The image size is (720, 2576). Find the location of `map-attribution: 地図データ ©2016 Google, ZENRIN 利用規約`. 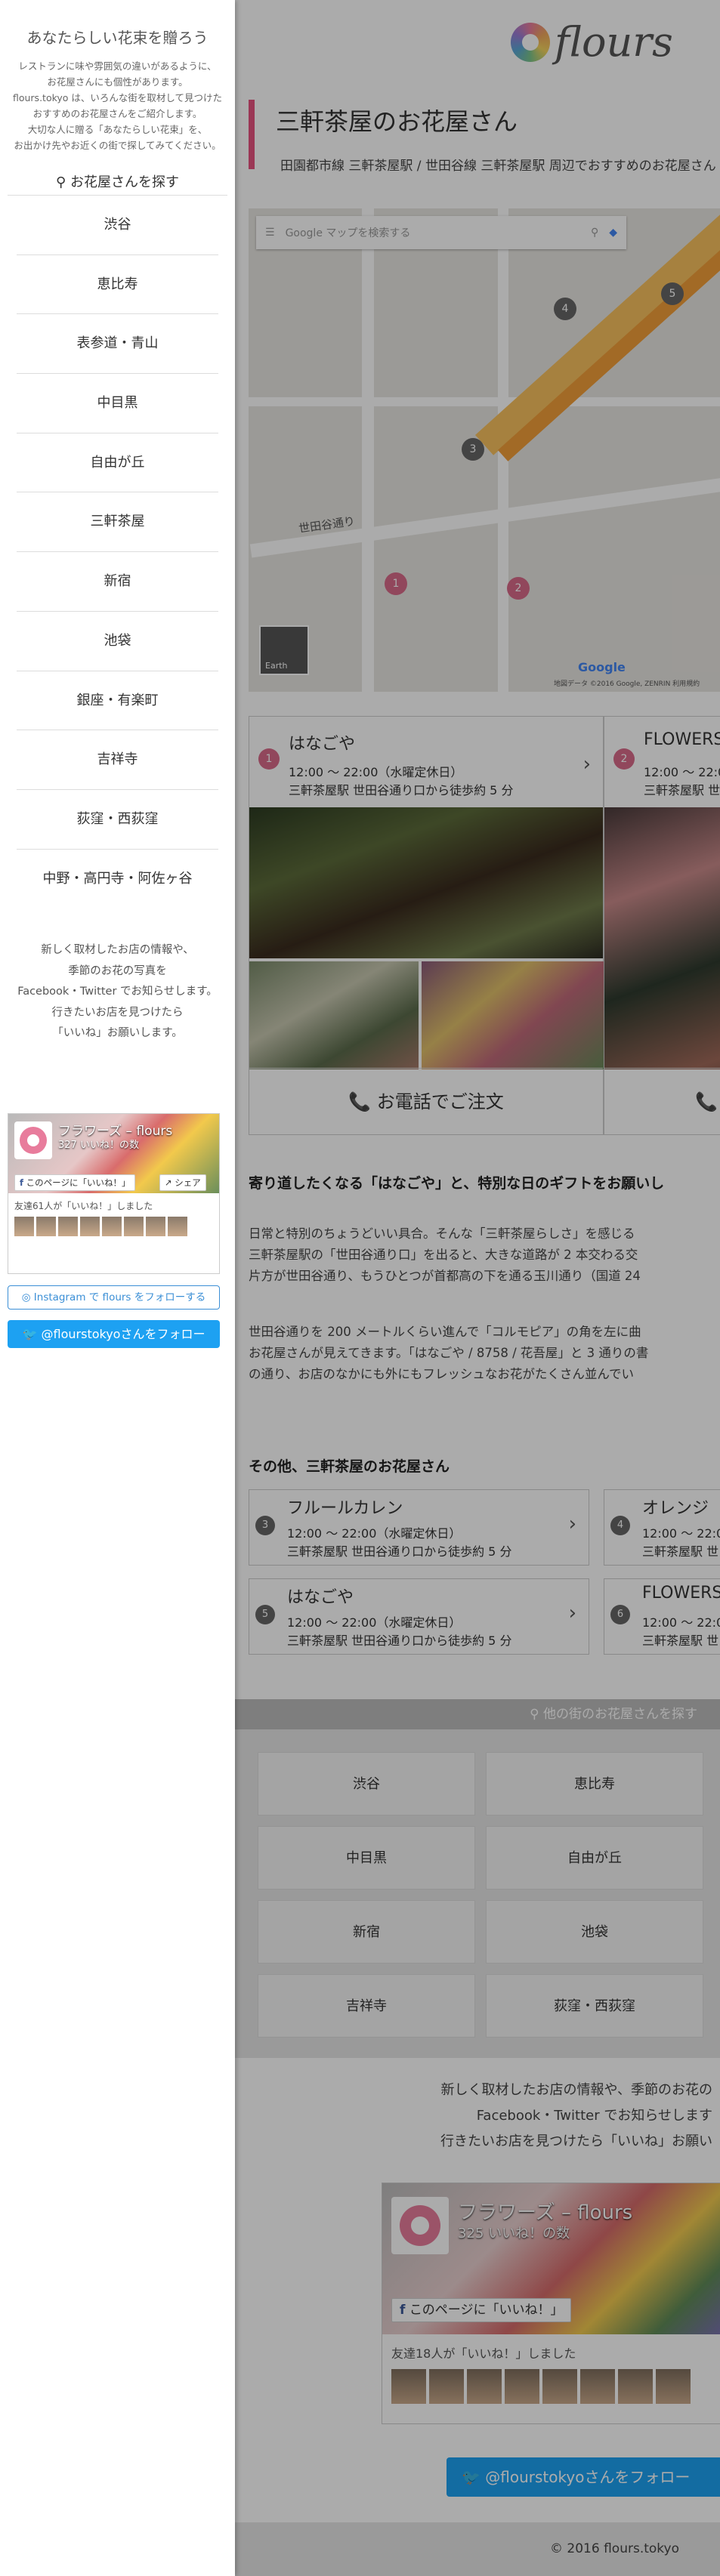

map-attribution: 地図データ ©2016 Google, ZENRIN 利用規約 is located at coordinates (627, 683).